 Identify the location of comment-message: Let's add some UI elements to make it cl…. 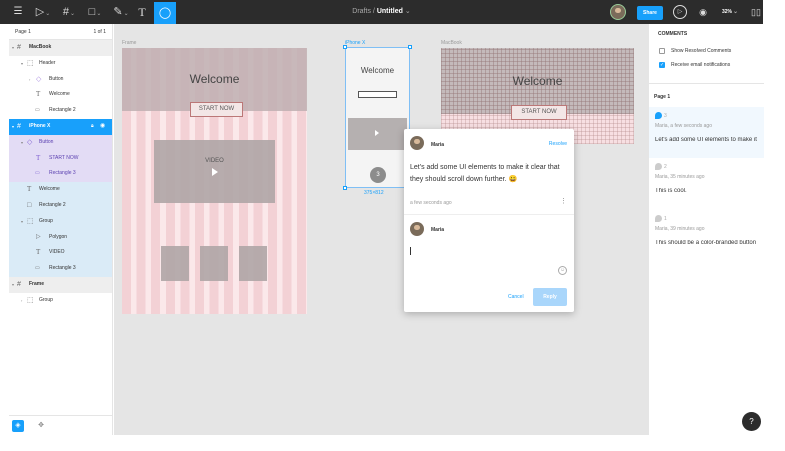
(485, 173).